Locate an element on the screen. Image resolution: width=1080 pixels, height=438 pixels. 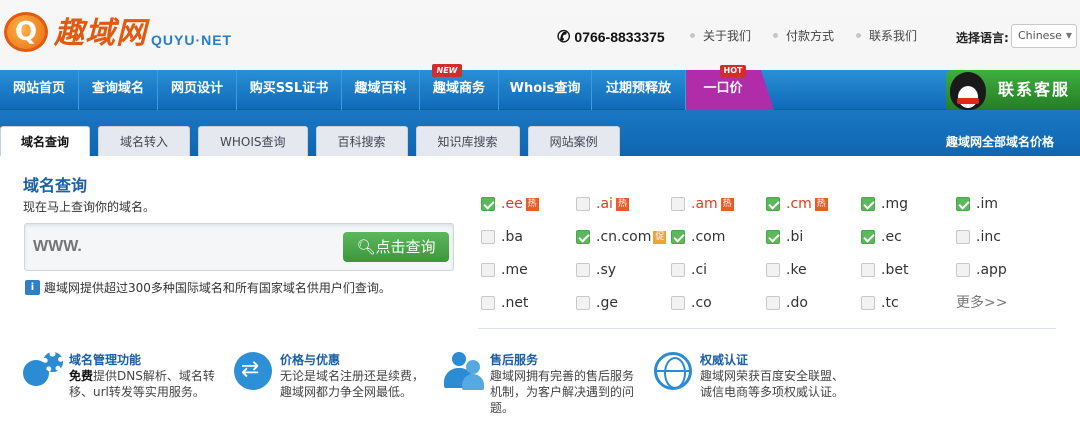
payment-link: 付款方式 is located at coordinates (803, 35).